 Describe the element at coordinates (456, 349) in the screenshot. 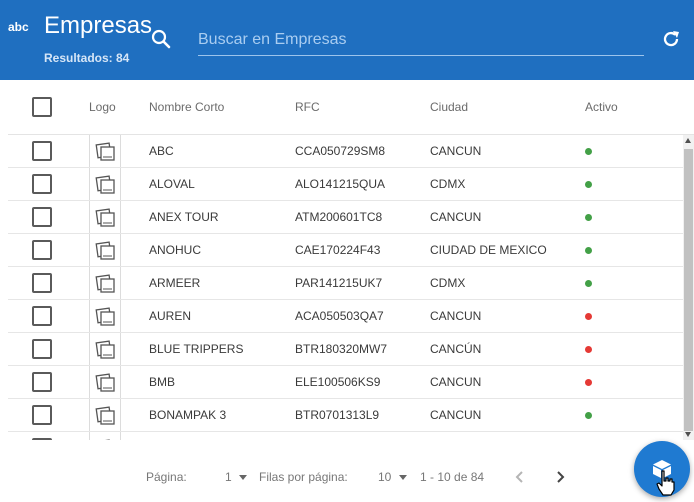

I see `company-city: CANCÚN` at that location.